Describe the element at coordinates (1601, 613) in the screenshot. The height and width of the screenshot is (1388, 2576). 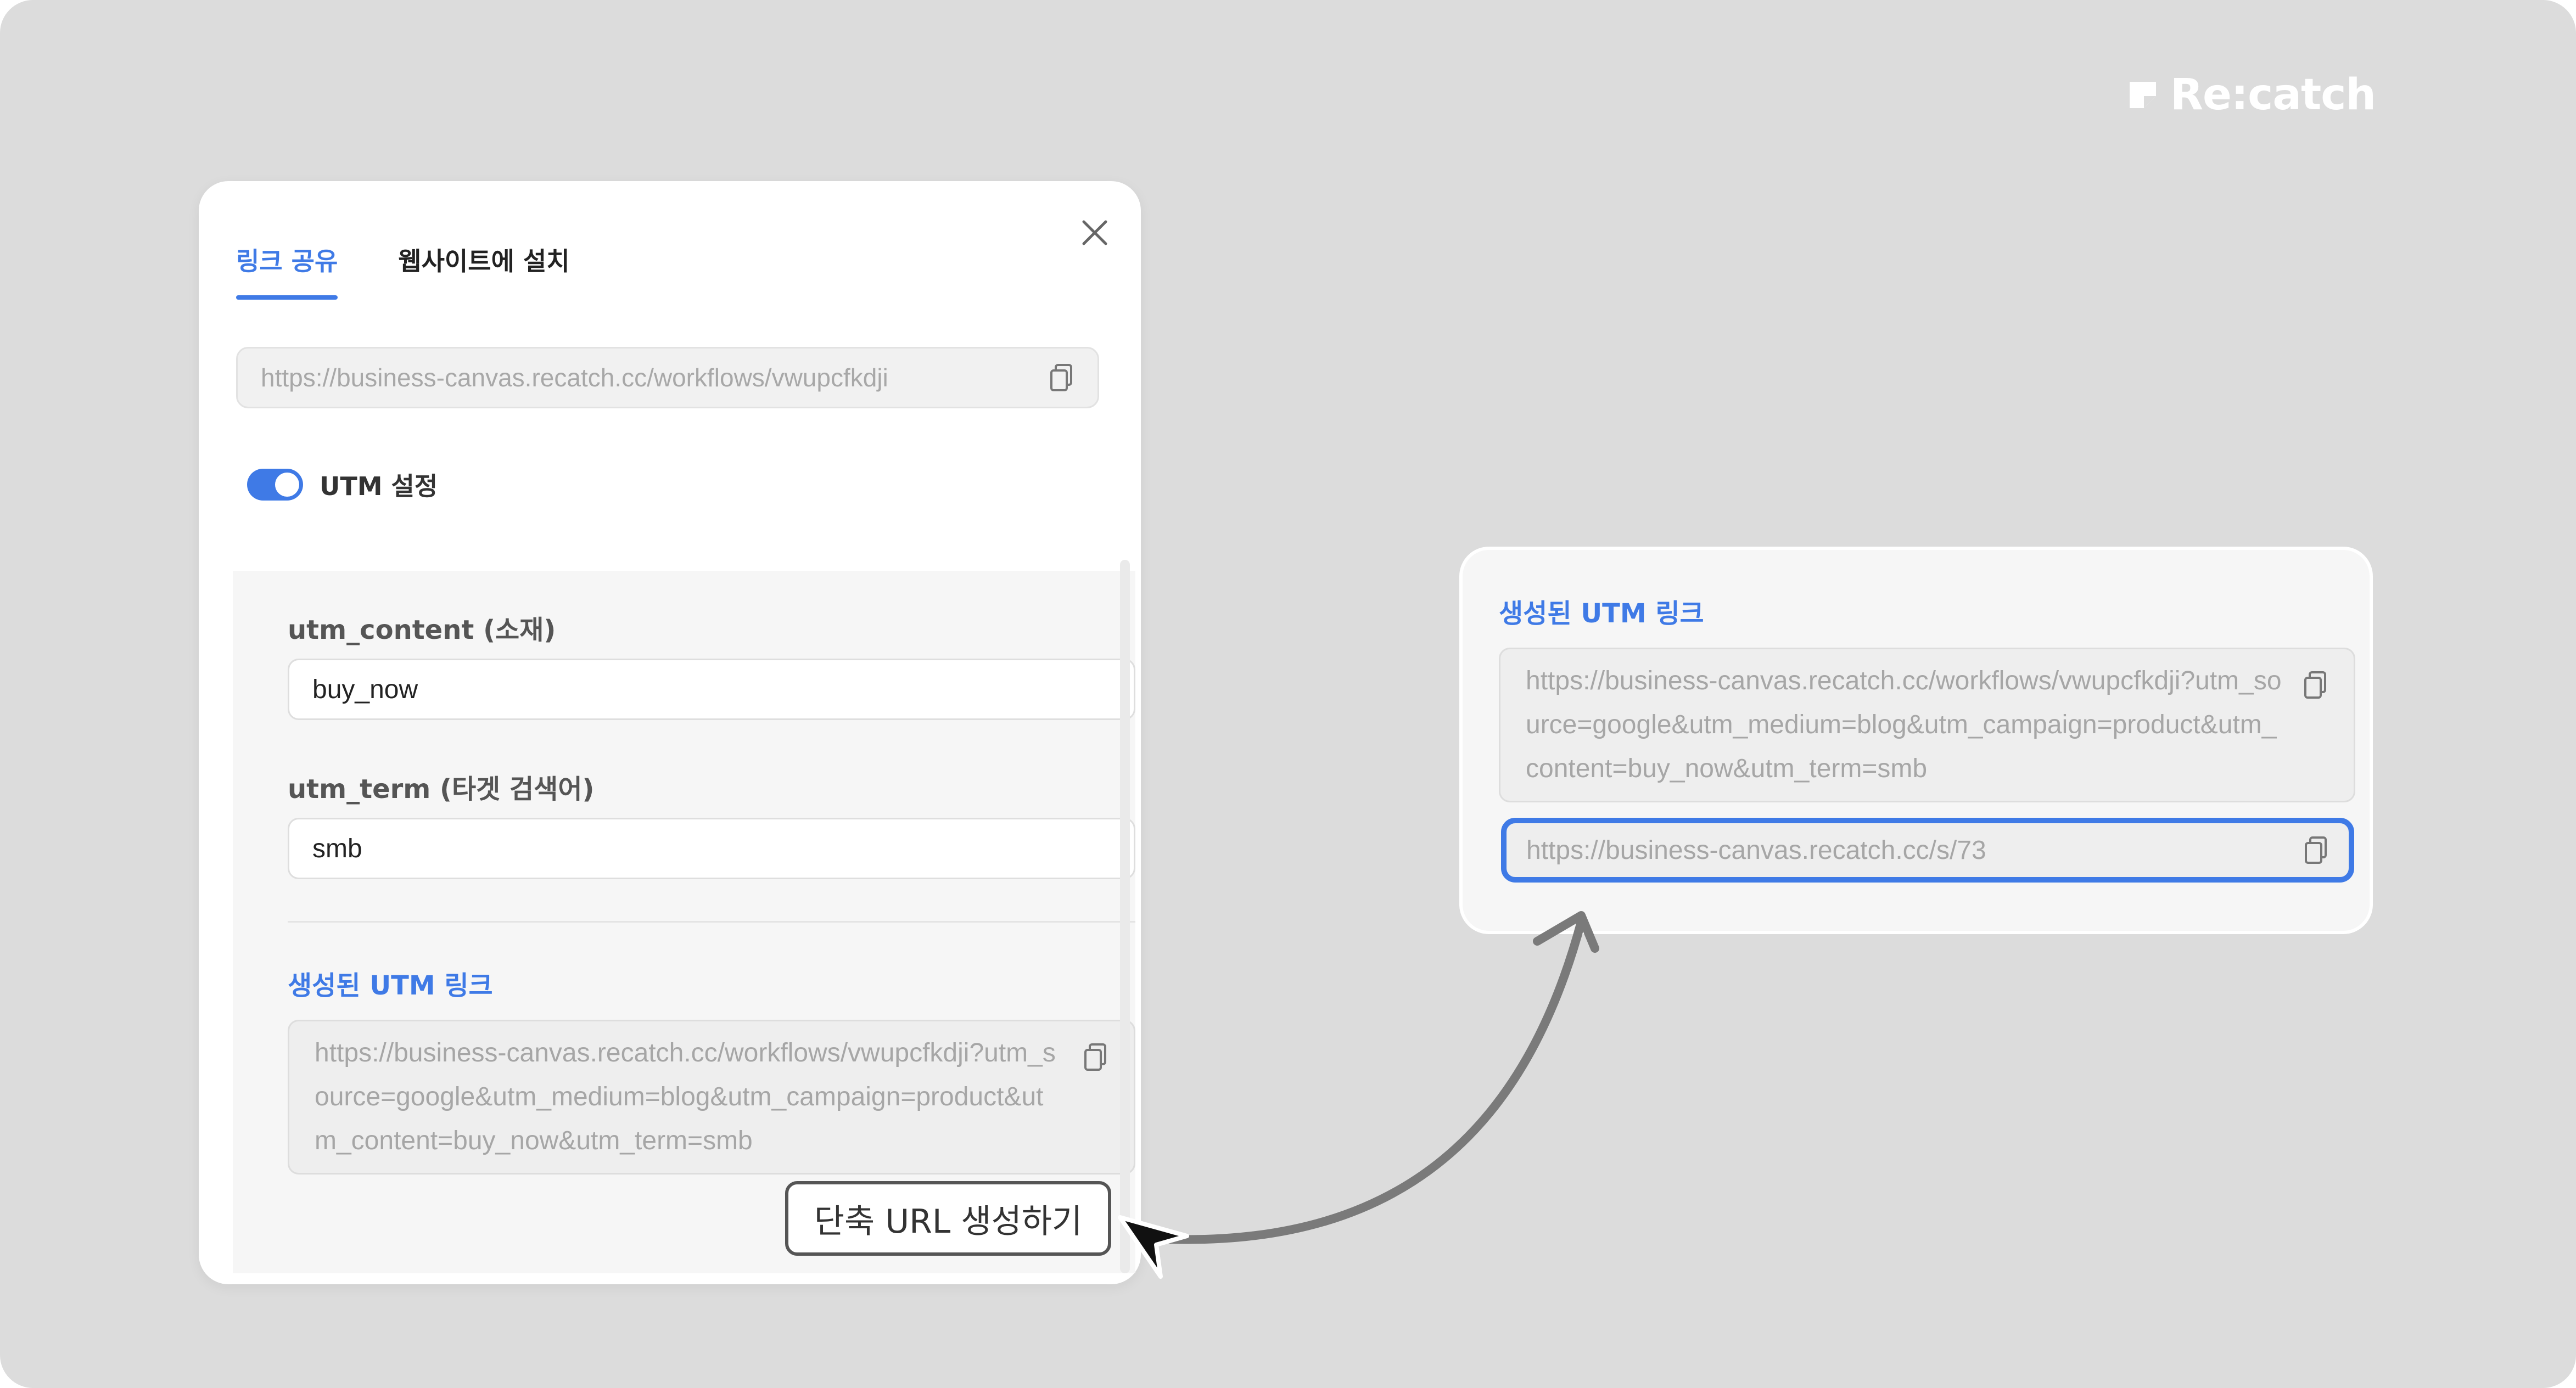
I see `card-generated-utm-label: 생성된 UTM 링크` at that location.